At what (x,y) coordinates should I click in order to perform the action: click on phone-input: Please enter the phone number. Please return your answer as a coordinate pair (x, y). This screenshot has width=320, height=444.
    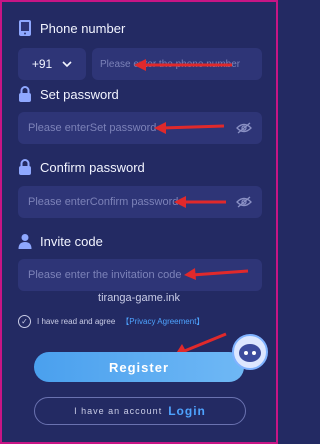
    Looking at the image, I should click on (177, 64).